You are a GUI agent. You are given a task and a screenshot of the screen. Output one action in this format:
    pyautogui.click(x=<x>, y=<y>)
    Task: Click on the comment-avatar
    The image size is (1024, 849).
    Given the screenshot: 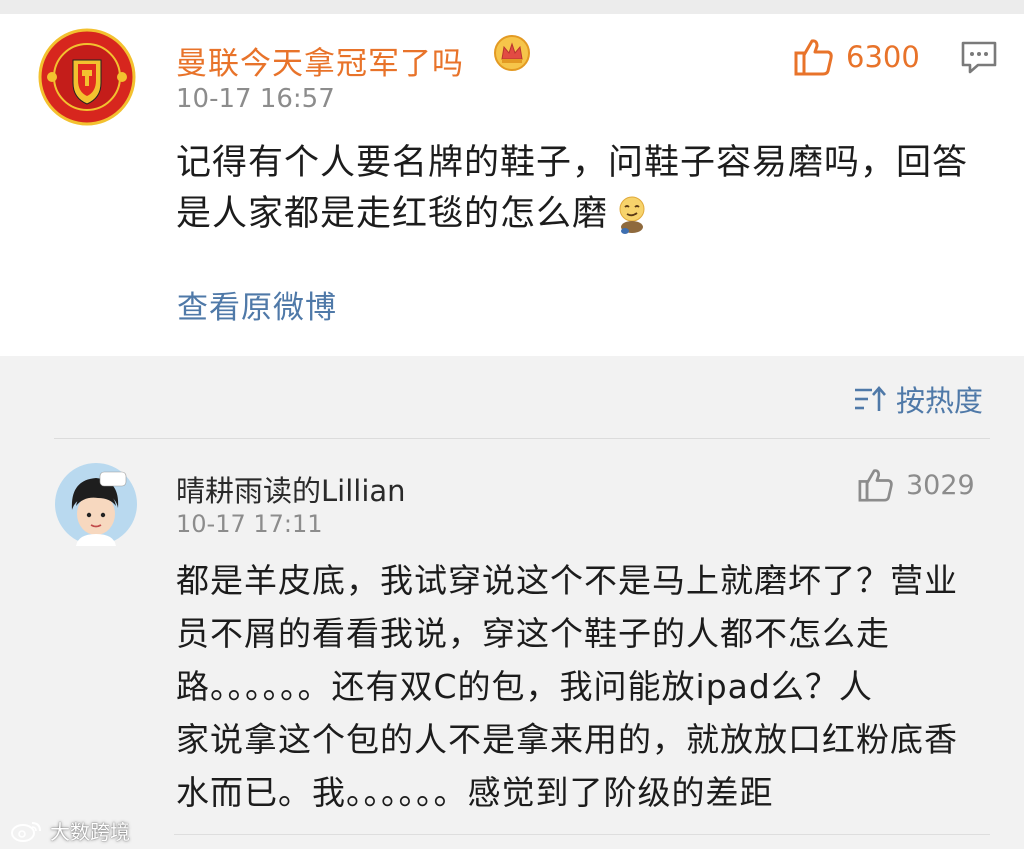 What is the action you would take?
    pyautogui.click(x=96, y=504)
    